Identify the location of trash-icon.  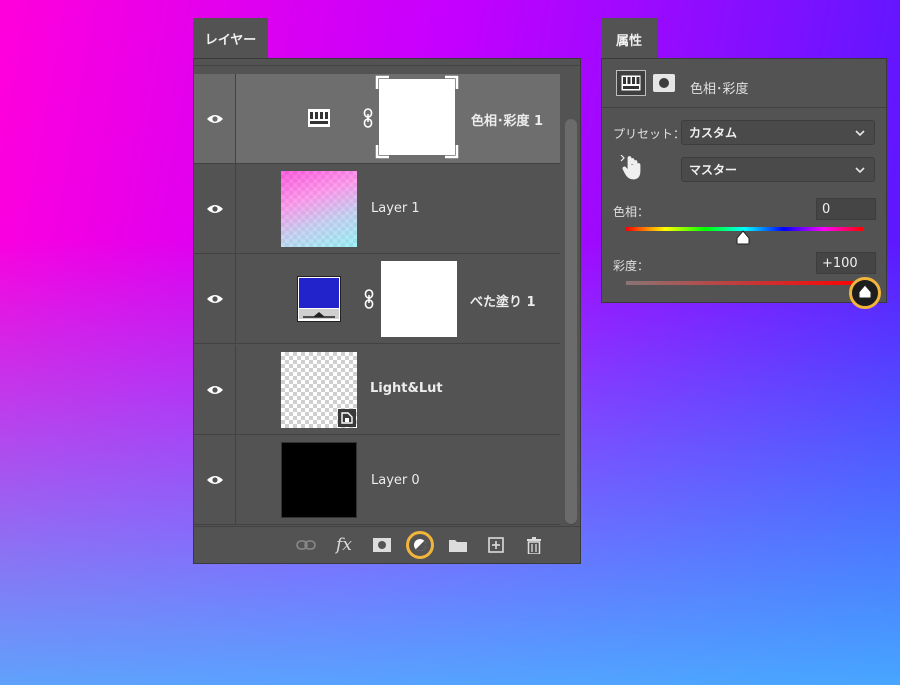
(534, 545).